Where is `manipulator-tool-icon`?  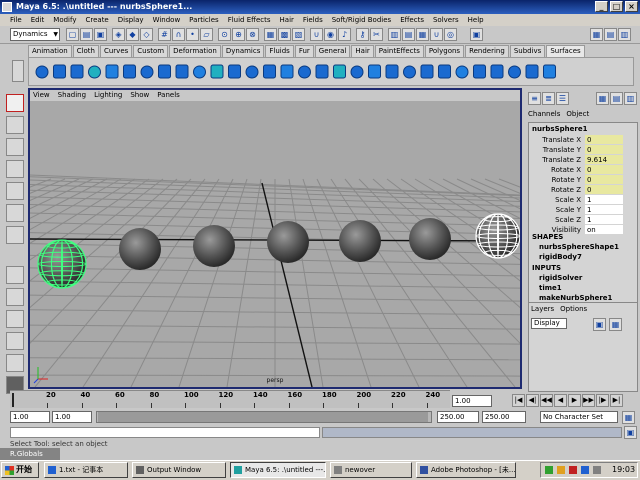
manipulator-tool-icon is located at coordinates (15, 235).